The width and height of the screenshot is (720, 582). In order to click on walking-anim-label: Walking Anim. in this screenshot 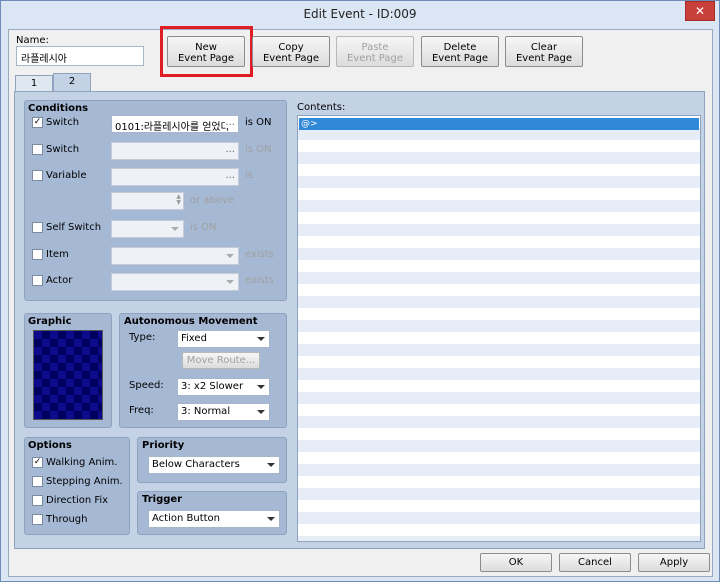, I will do `click(82, 462)`.